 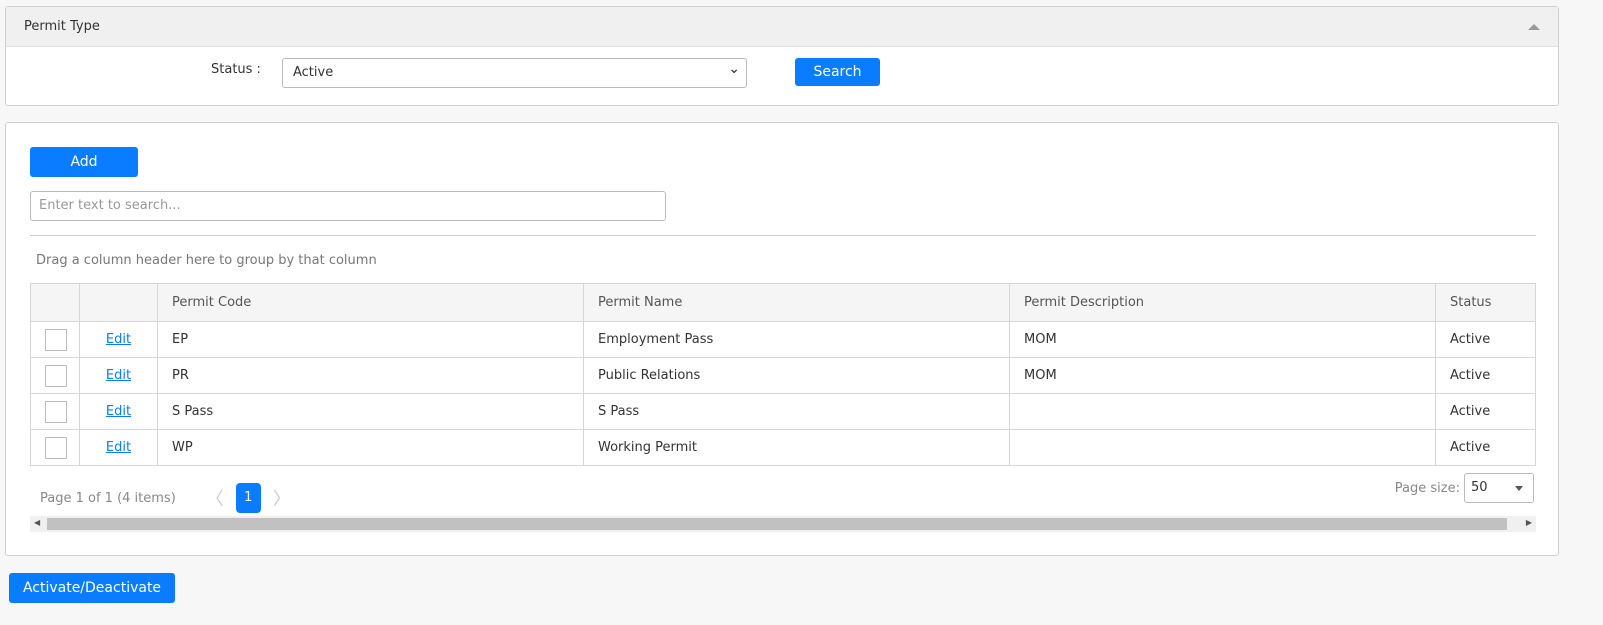 I want to click on edit-header, so click(x=118, y=302).